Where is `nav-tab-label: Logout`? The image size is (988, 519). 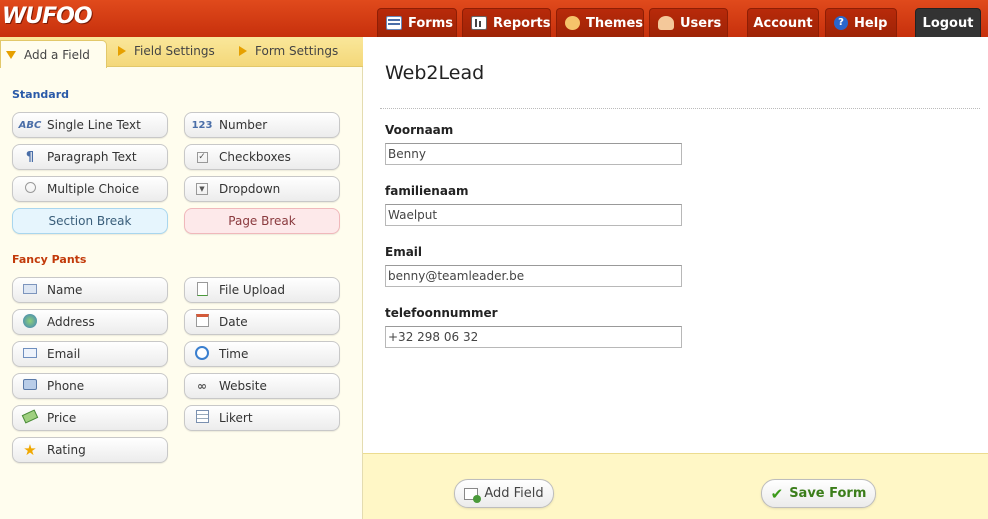 nav-tab-label: Logout is located at coordinates (948, 23).